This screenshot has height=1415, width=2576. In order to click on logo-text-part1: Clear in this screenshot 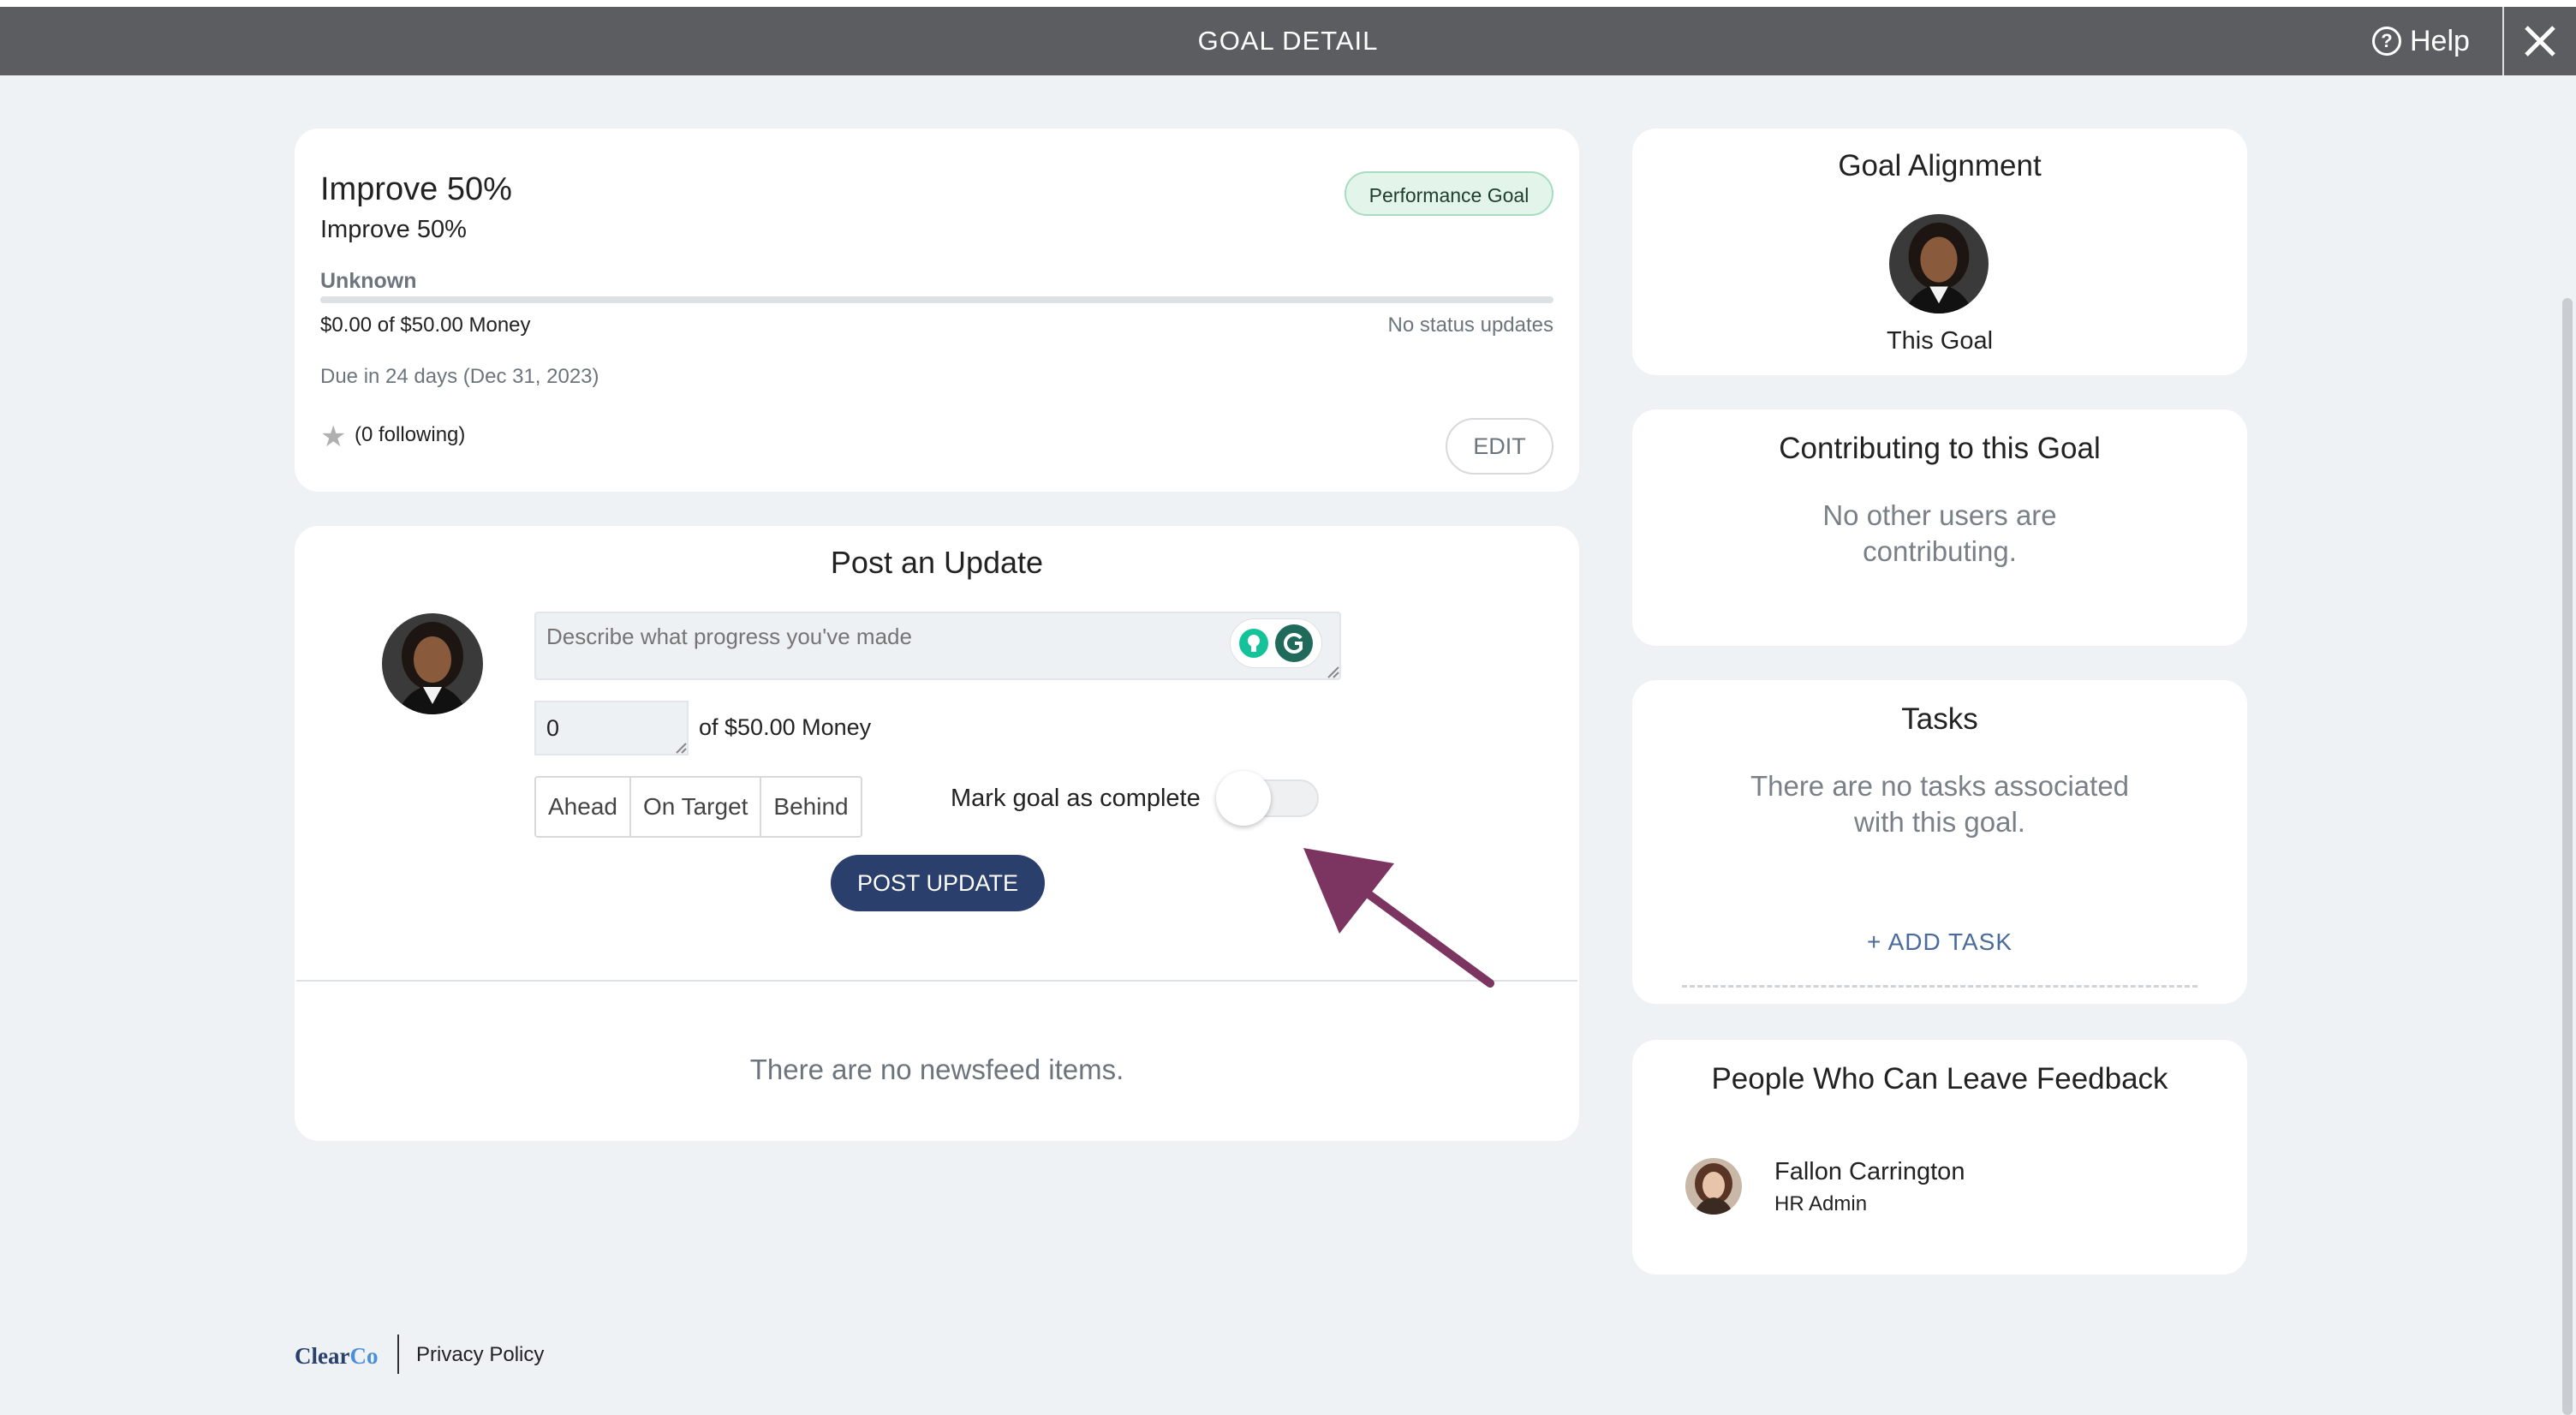, I will do `click(323, 1356)`.